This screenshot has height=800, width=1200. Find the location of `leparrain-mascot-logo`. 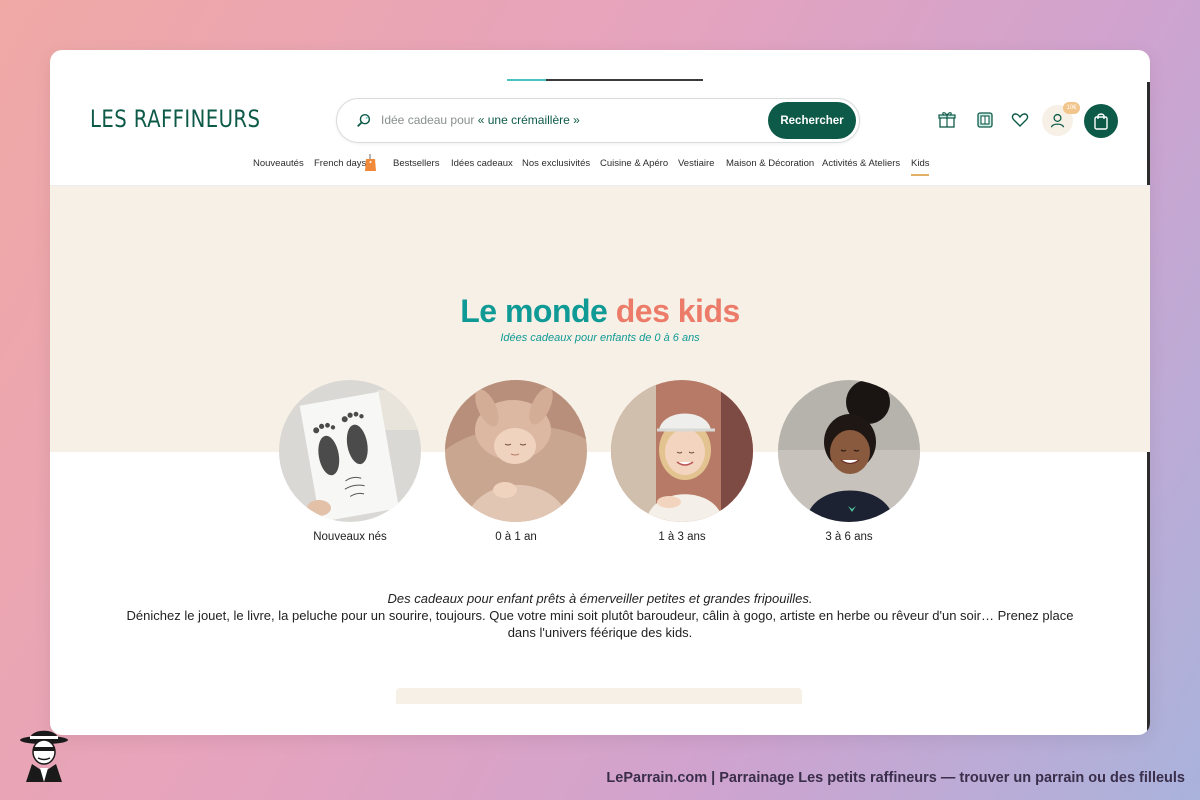

leparrain-mascot-logo is located at coordinates (44, 756).